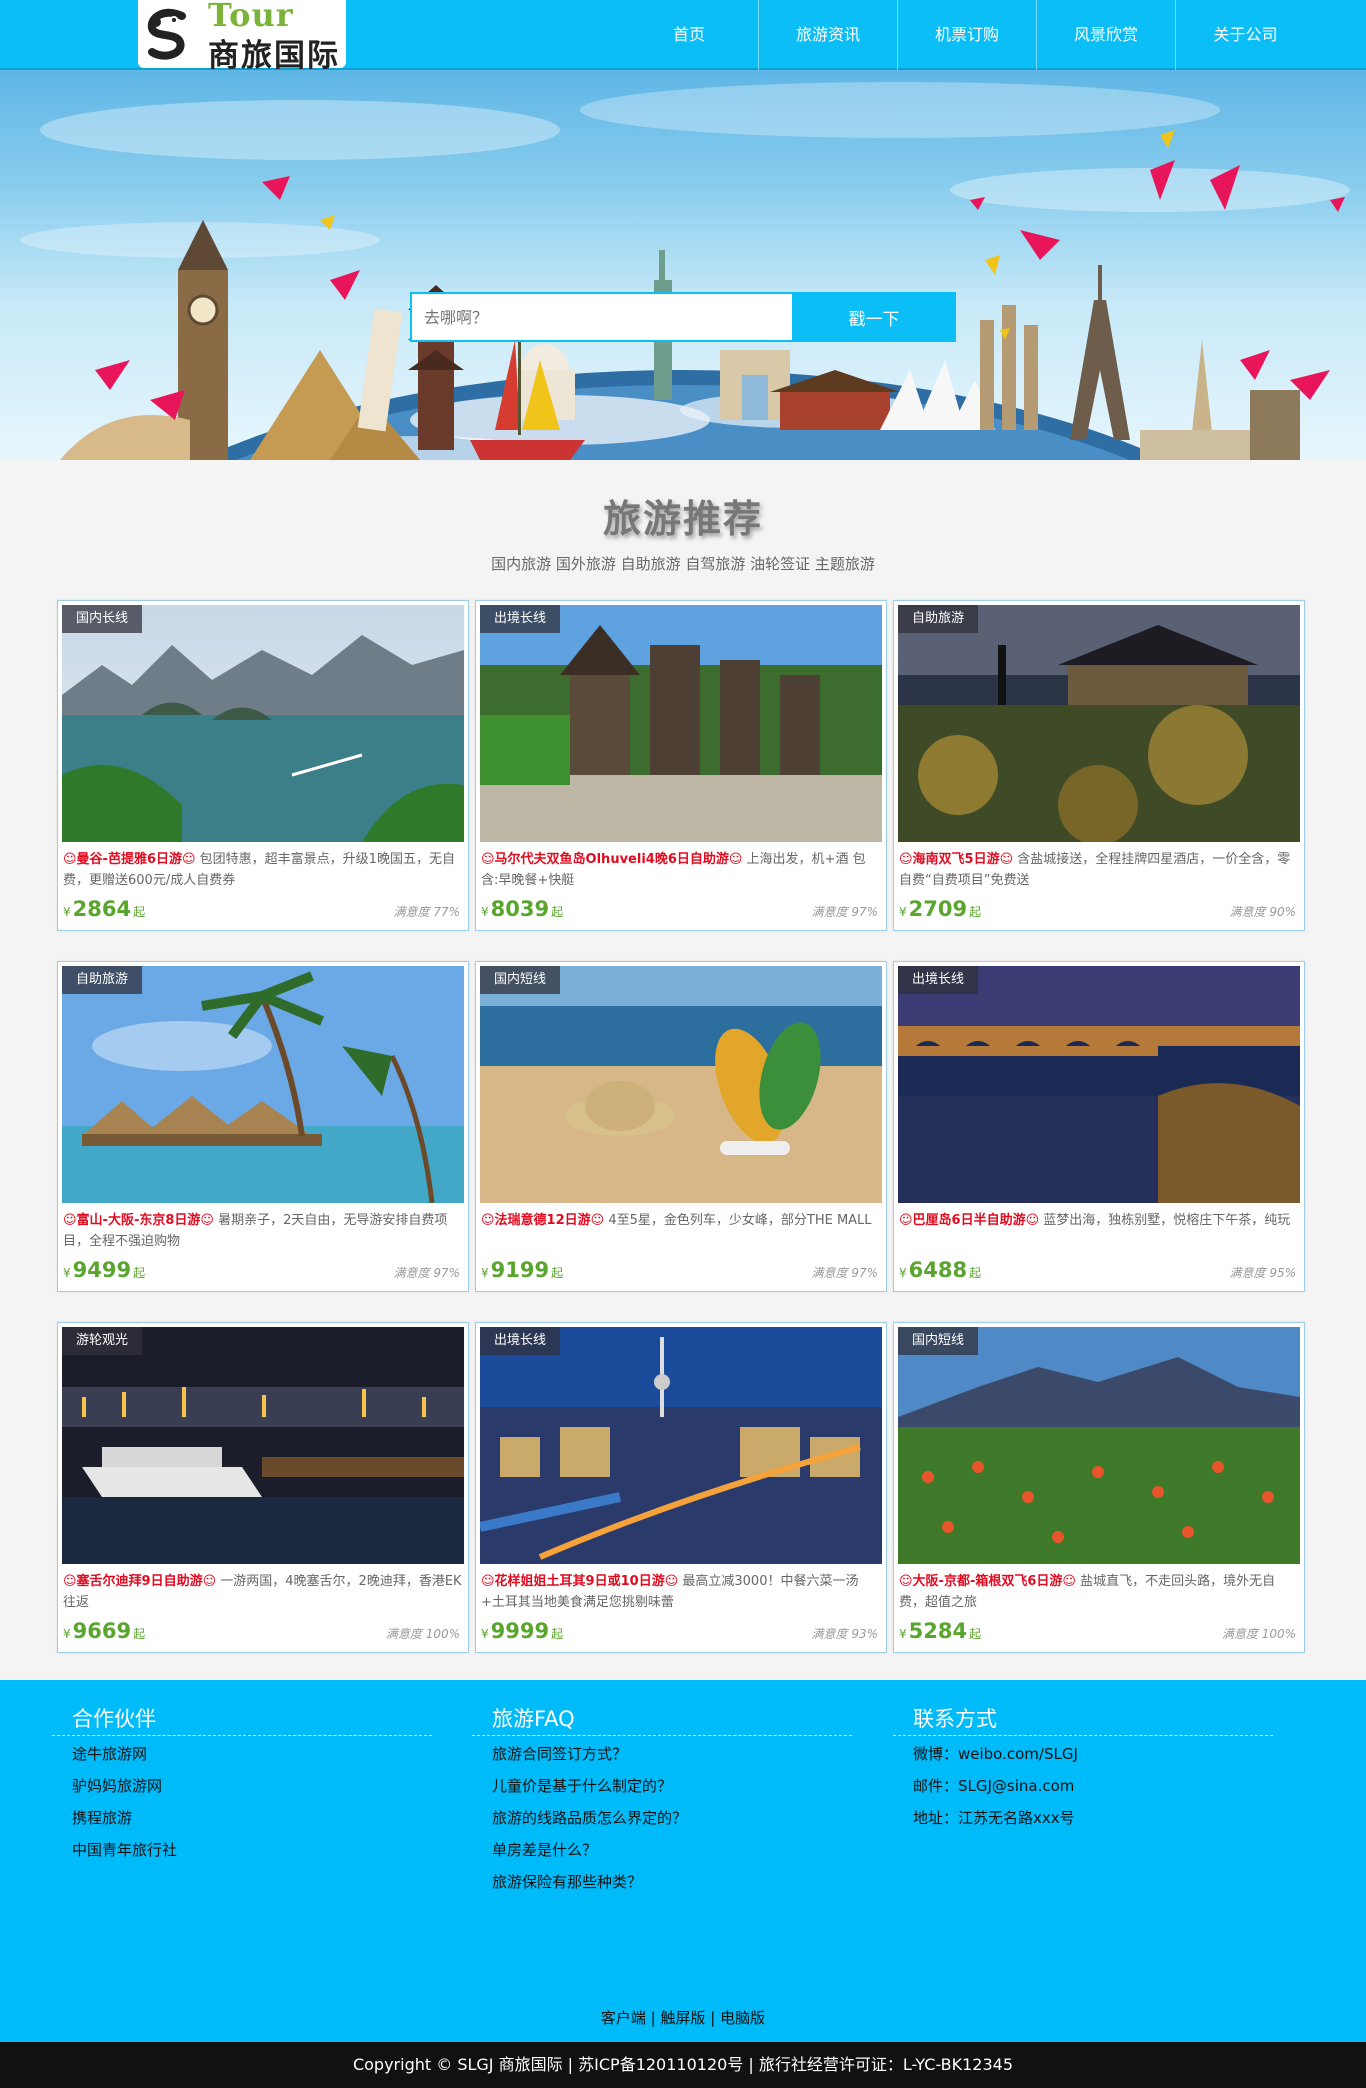  What do you see at coordinates (742, 2018) in the screenshot?
I see `footer-link-desktop: 电脑版` at bounding box center [742, 2018].